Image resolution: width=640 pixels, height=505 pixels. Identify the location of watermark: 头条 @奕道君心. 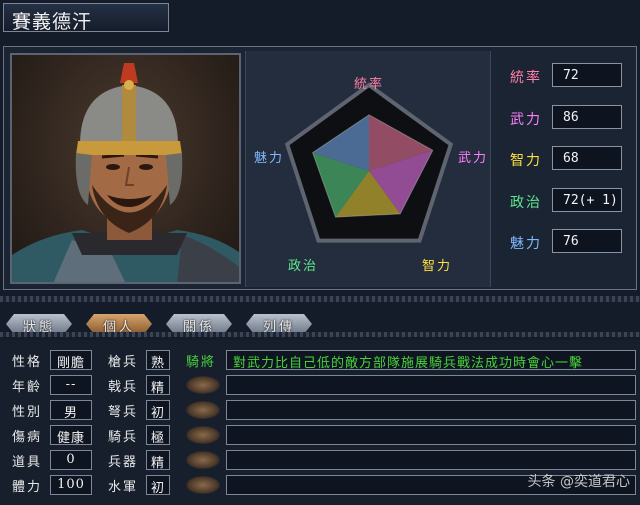
(578, 482).